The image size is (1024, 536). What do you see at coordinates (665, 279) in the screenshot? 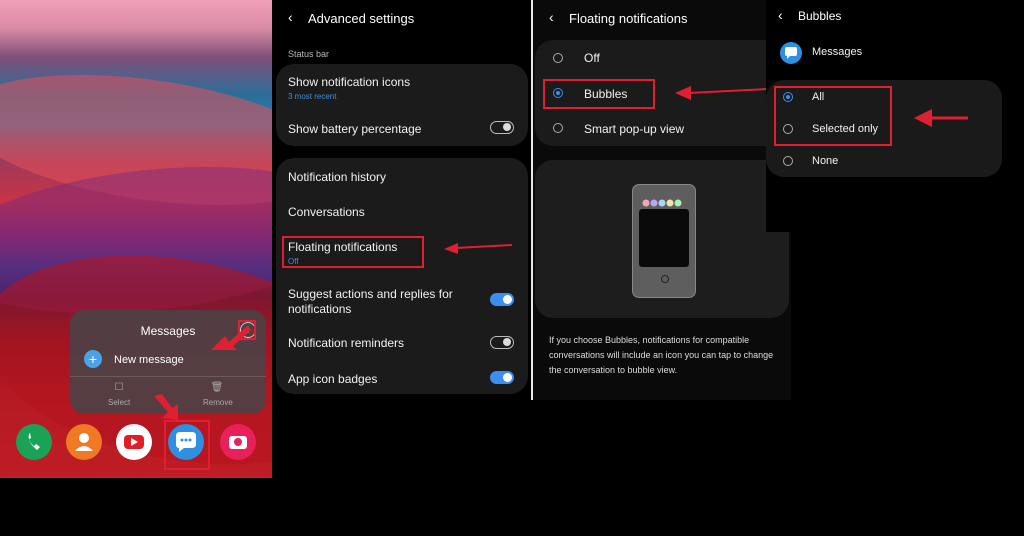
I see `home-button-icon` at bounding box center [665, 279].